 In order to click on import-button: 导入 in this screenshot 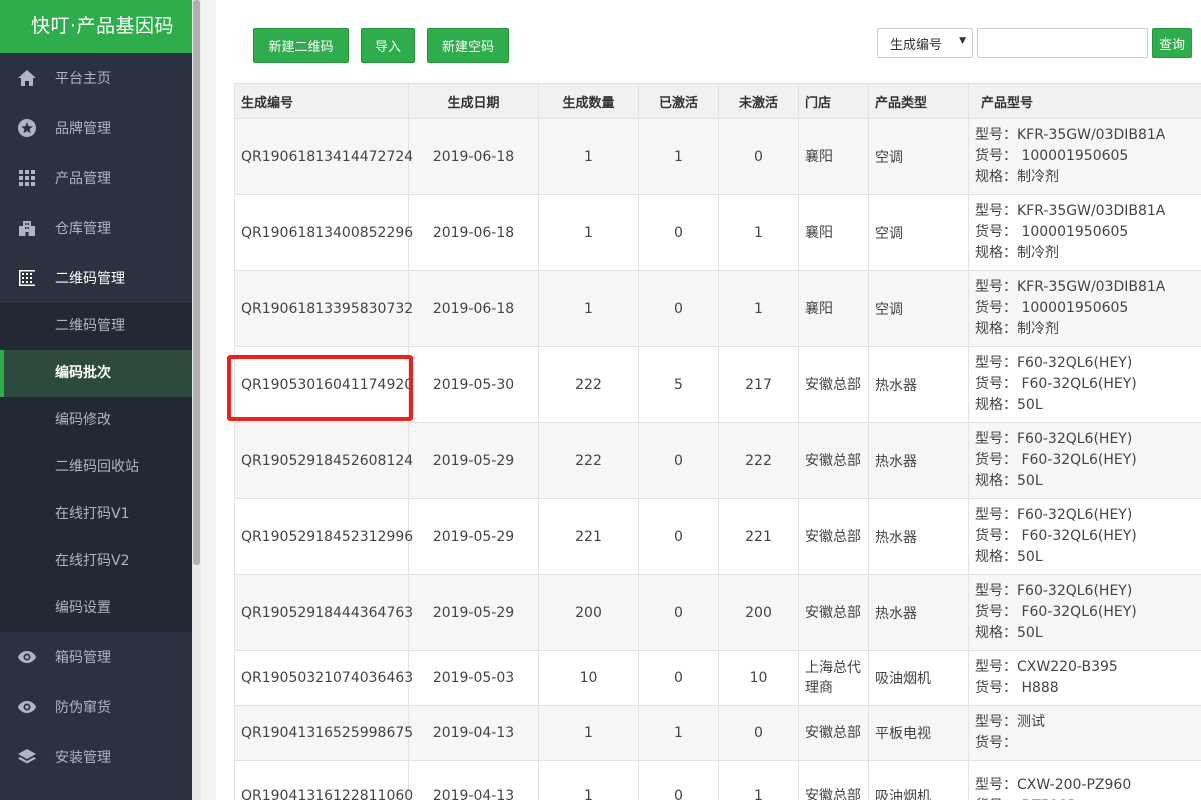, I will do `click(388, 45)`.